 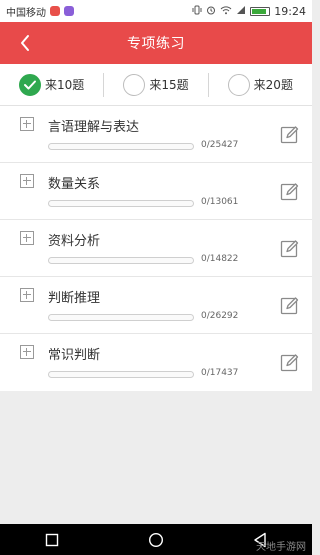 I want to click on check-icon, so click(x=30, y=84).